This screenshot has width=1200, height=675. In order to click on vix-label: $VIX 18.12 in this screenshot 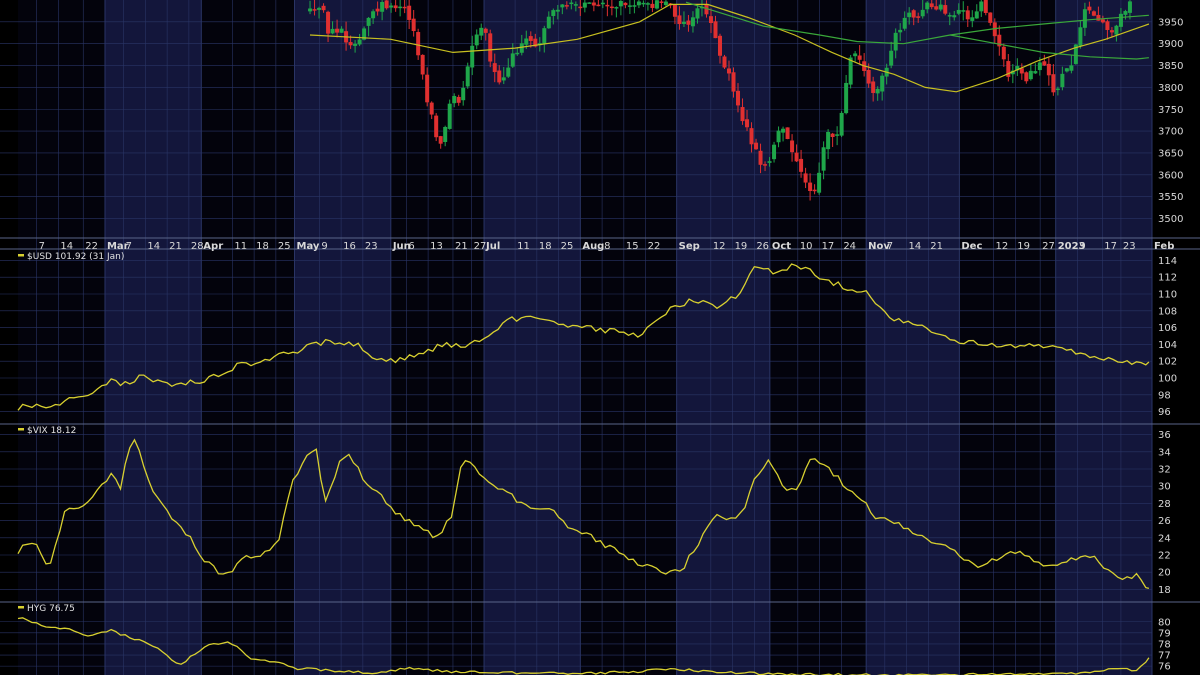, I will do `click(51, 431)`.